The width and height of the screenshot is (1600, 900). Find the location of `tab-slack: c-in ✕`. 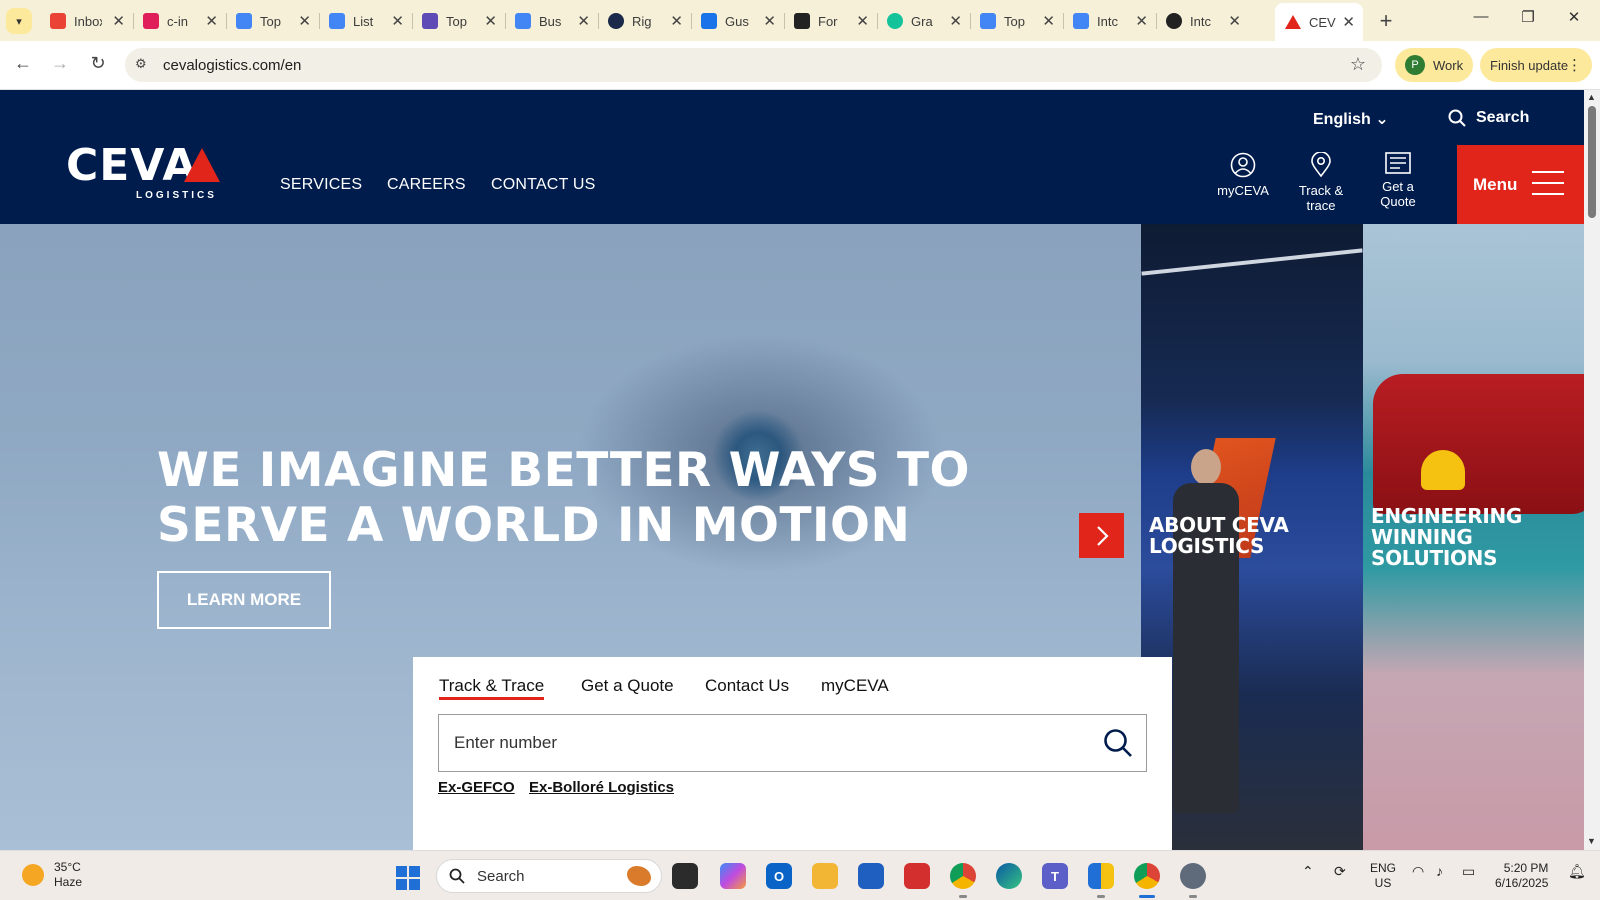

tab-slack: c-in ✕ is located at coordinates (179, 21).